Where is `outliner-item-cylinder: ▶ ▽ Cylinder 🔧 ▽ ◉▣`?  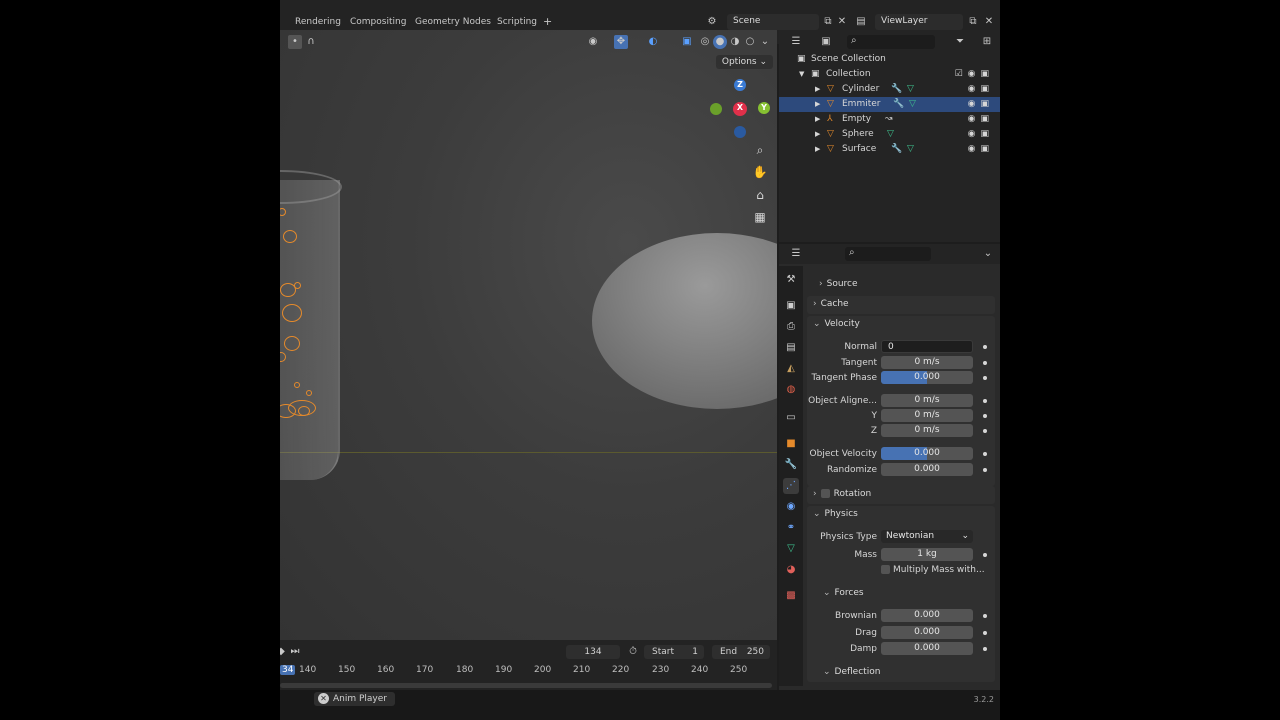 outliner-item-cylinder: ▶ ▽ Cylinder 🔧 ▽ ◉▣ is located at coordinates (889, 89).